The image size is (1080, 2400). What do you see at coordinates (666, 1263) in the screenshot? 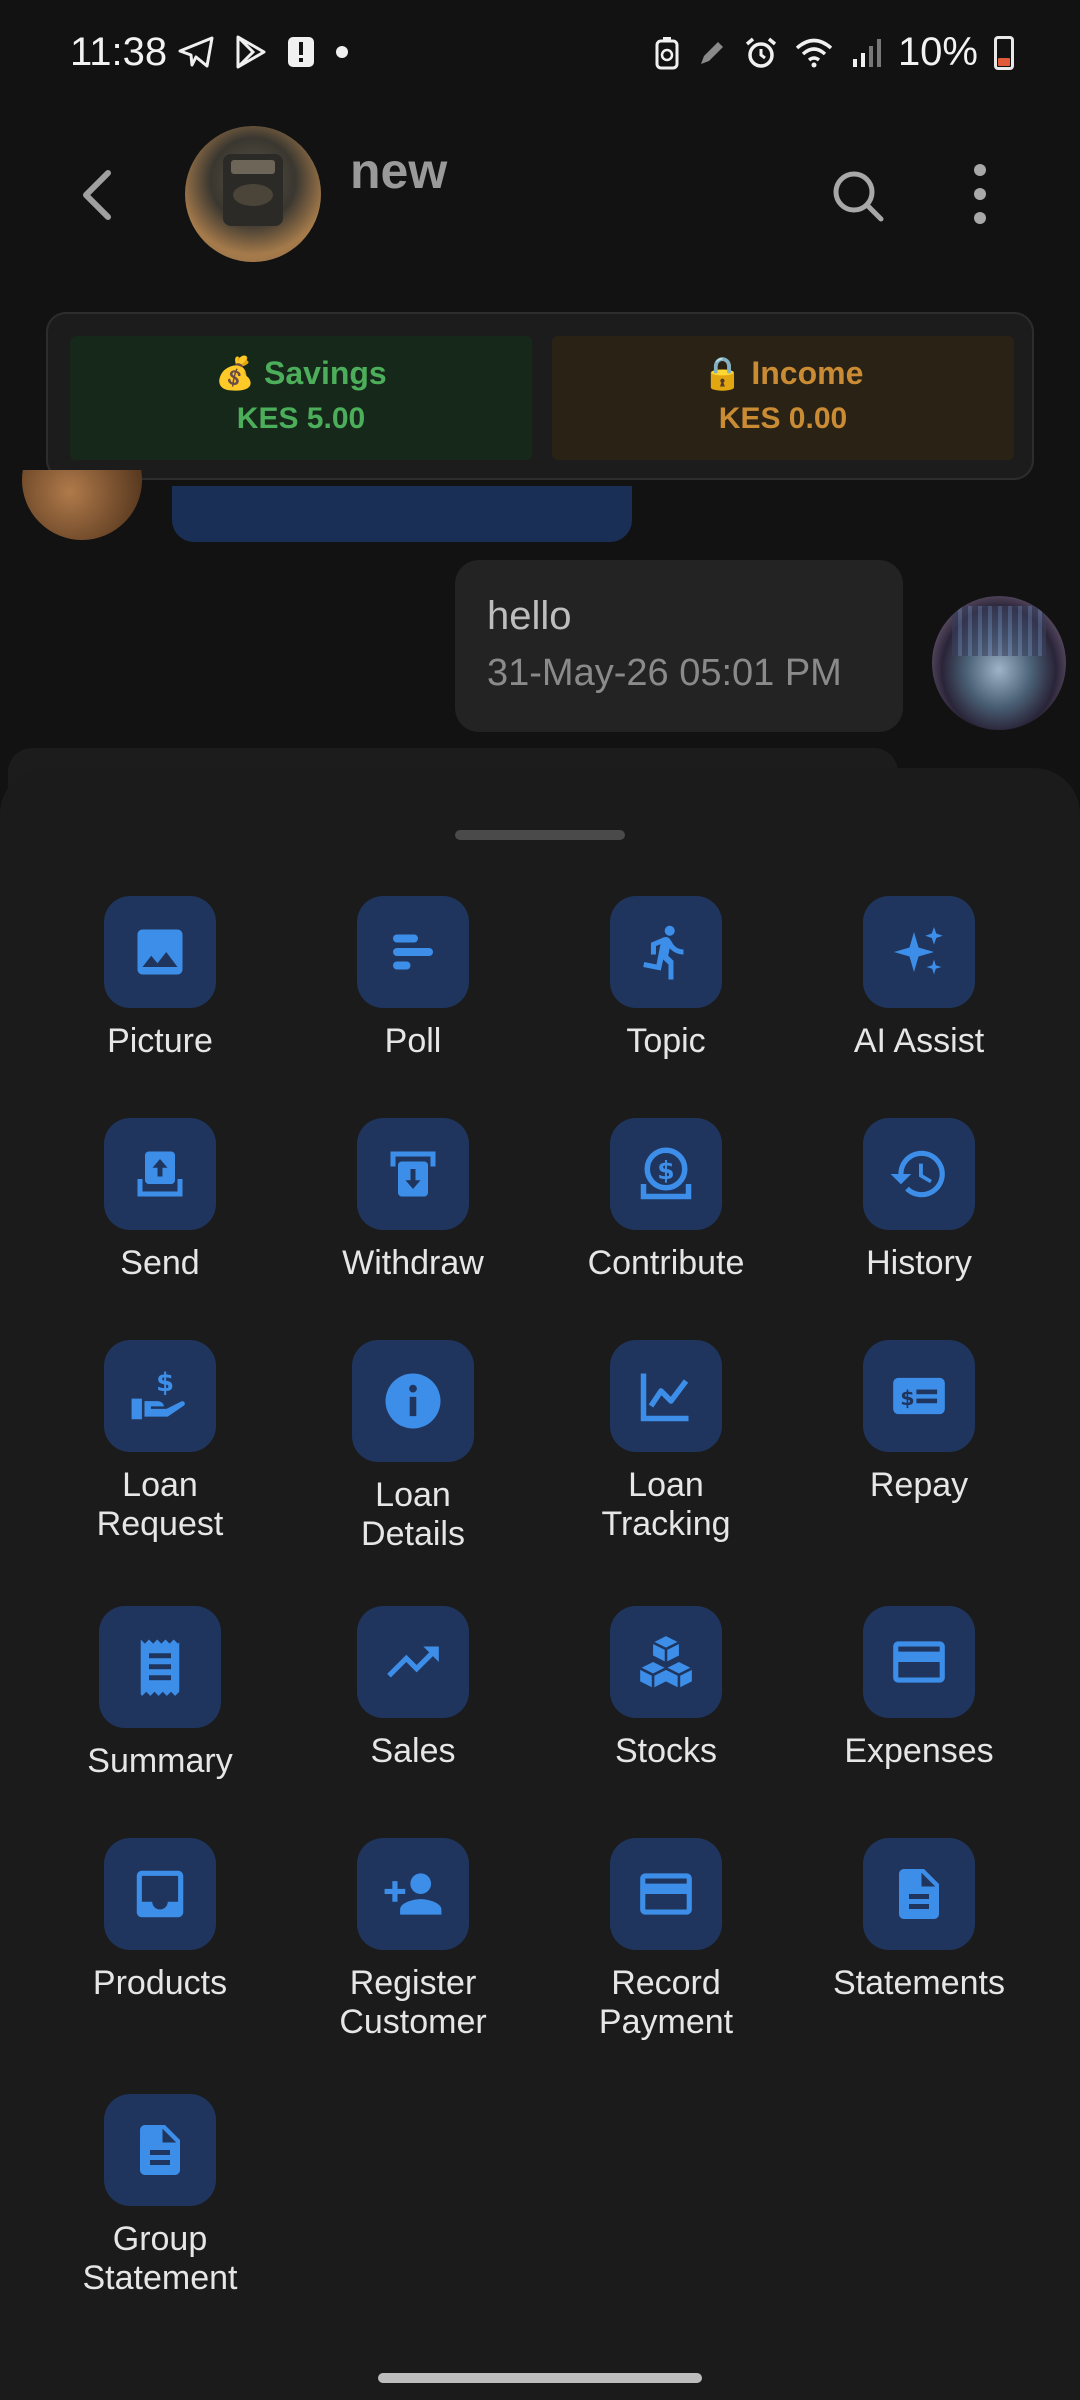
I see `action-label: Contribute` at bounding box center [666, 1263].